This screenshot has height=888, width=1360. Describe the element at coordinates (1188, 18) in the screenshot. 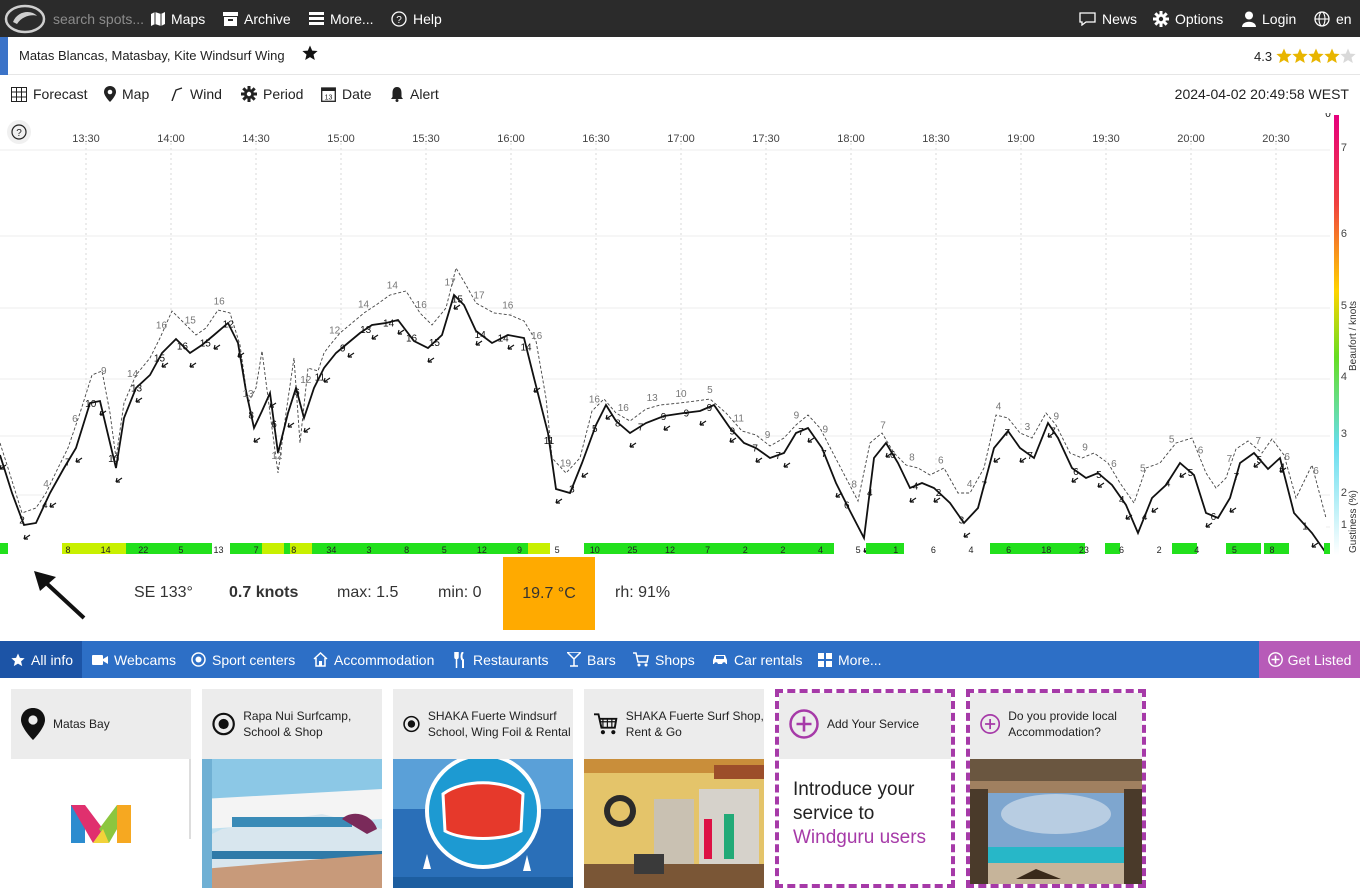

I see `options-menu: Options` at that location.